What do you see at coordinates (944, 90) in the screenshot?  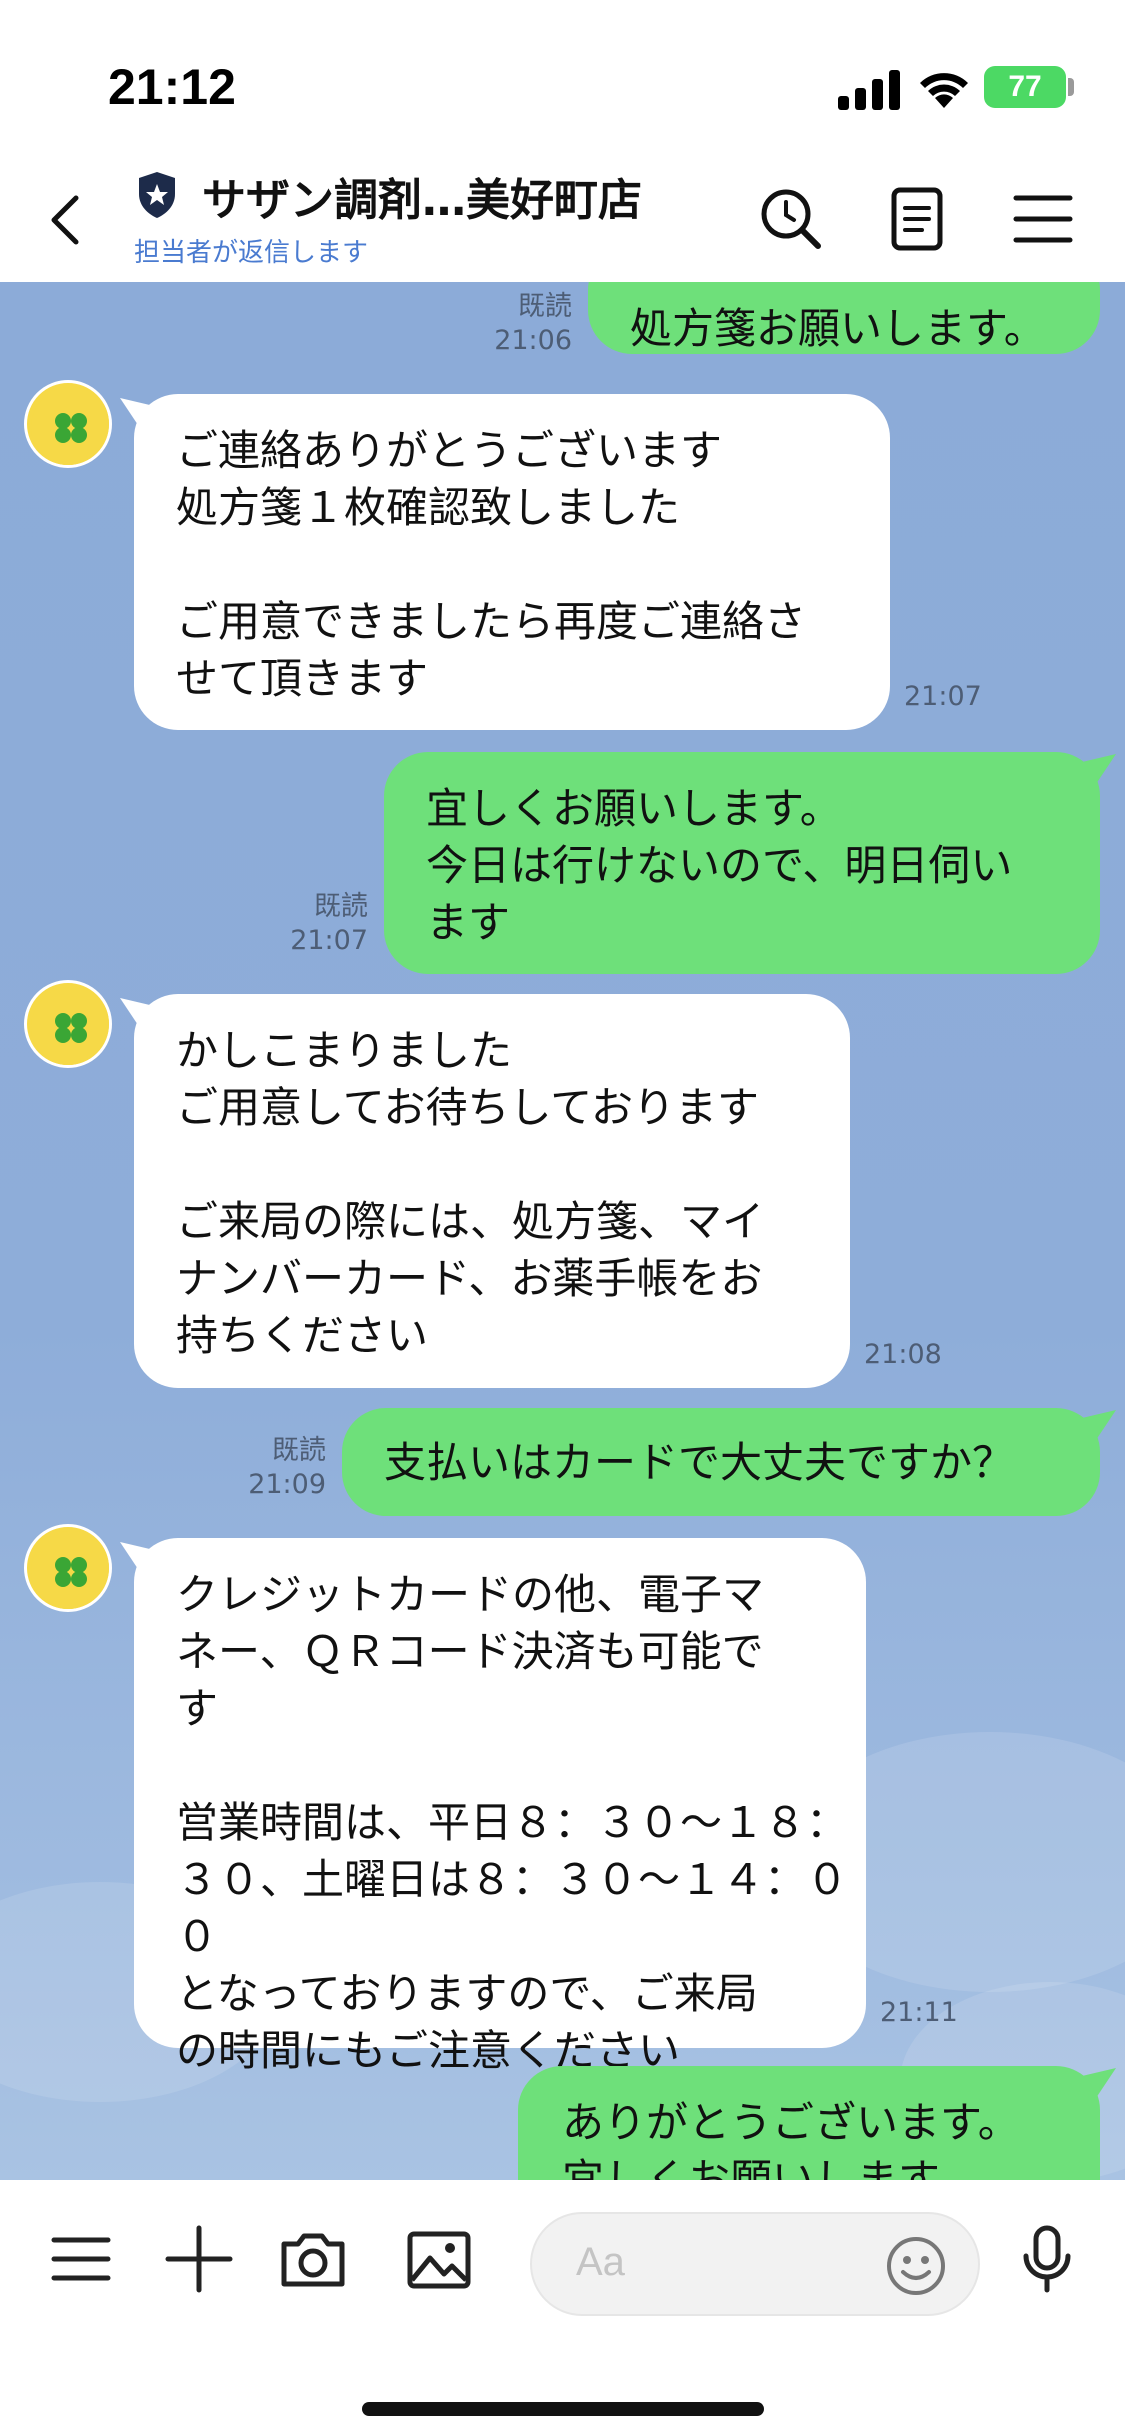 I see `wifi-icon` at bounding box center [944, 90].